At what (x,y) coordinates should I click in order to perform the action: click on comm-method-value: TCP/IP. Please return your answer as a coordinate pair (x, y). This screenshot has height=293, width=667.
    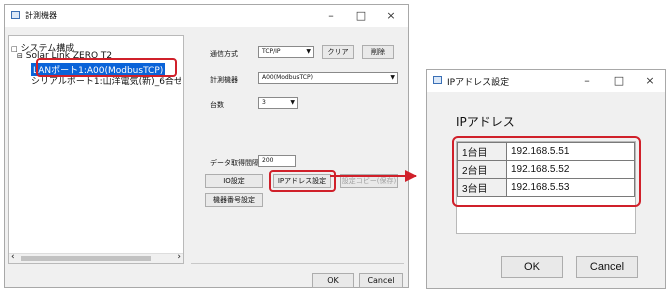
    Looking at the image, I should click on (271, 51).